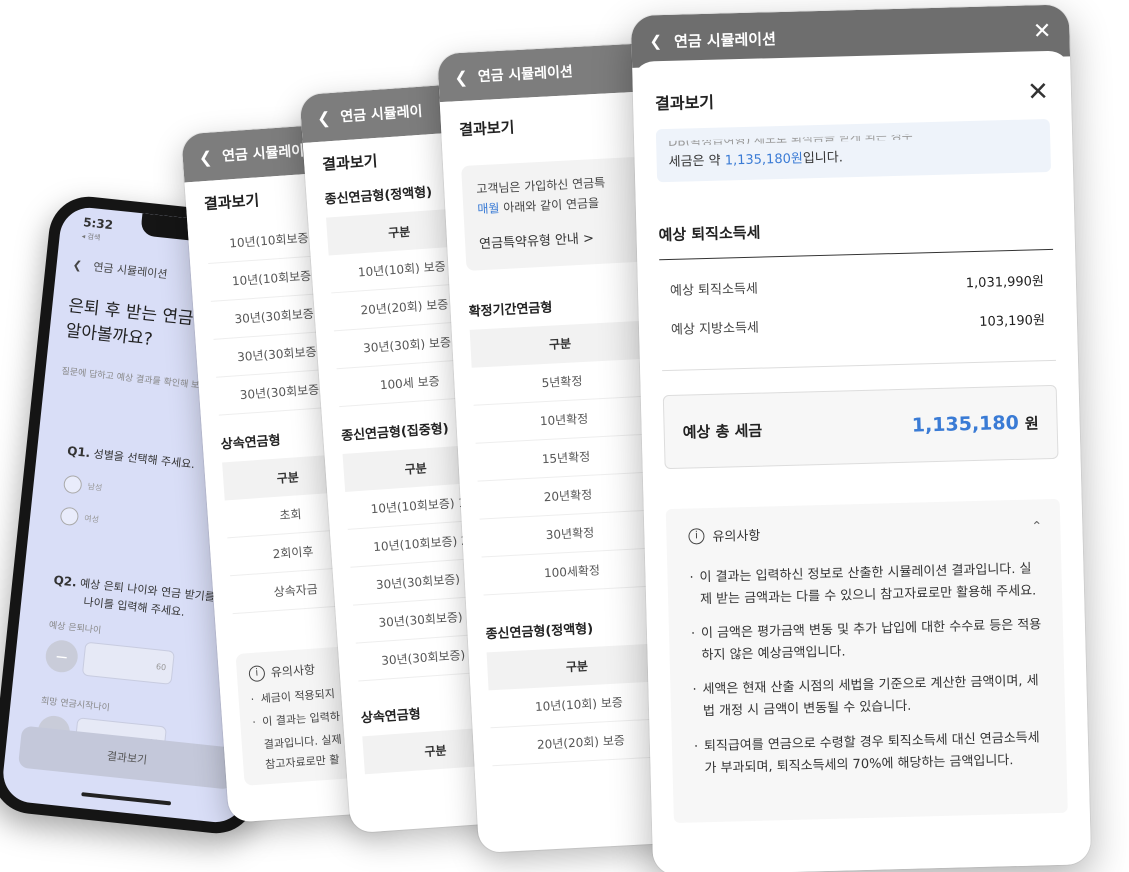  What do you see at coordinates (144, 459) in the screenshot?
I see `q1-text: 성별을 선택해 주세요.` at bounding box center [144, 459].